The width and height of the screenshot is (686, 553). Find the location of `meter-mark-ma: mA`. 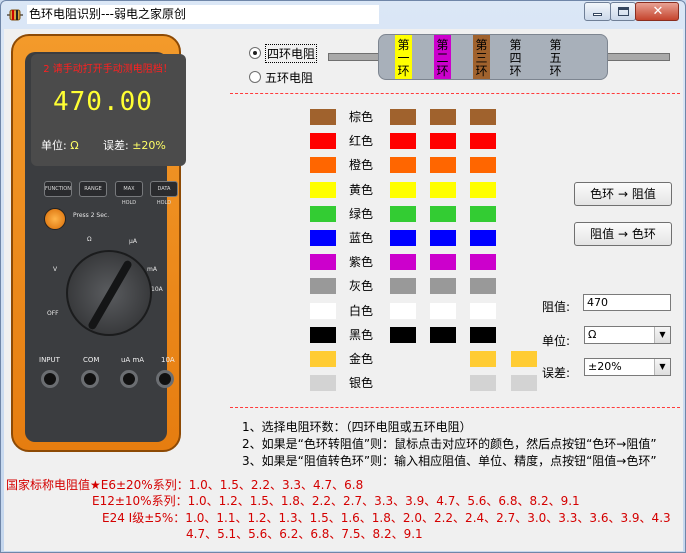

meter-mark-ma: mA is located at coordinates (152, 269).